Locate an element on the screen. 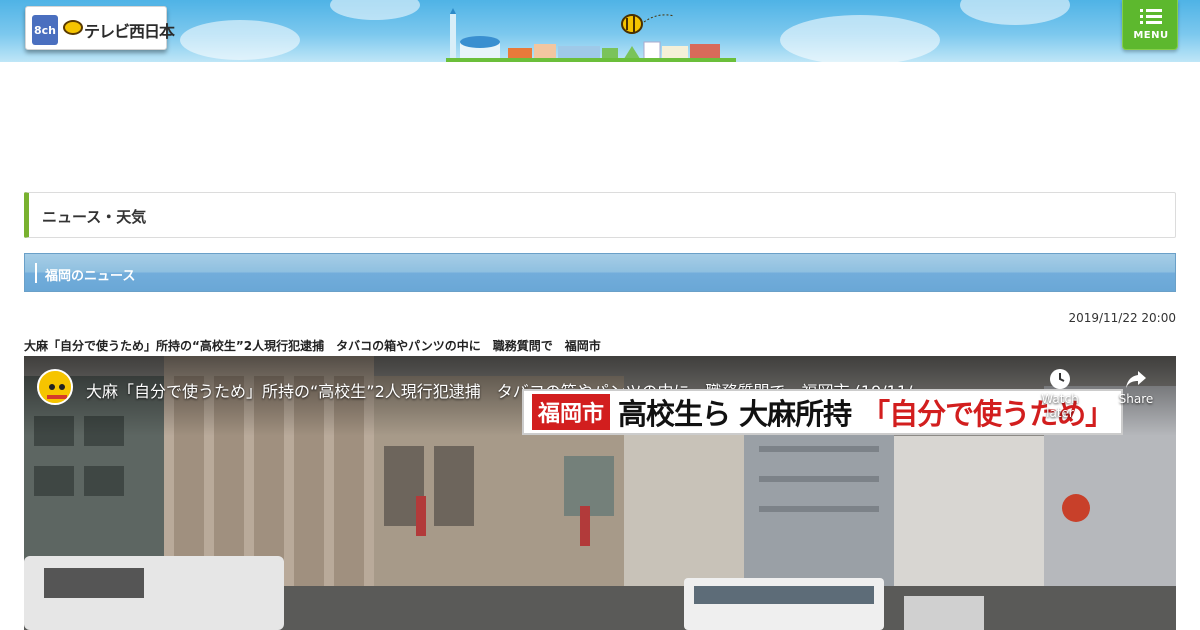  menu-button: MENU is located at coordinates (1150, 25).